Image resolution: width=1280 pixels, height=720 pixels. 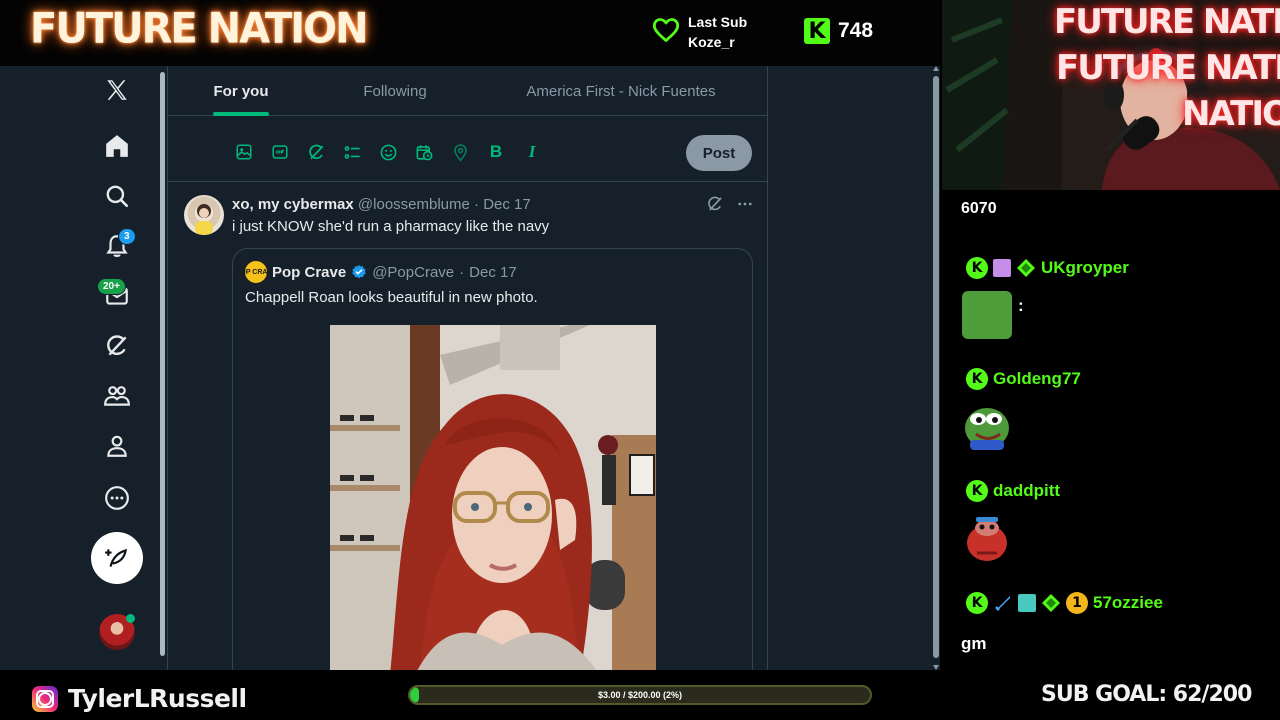 What do you see at coordinates (745, 206) in the screenshot?
I see `more-options-icon` at bounding box center [745, 206].